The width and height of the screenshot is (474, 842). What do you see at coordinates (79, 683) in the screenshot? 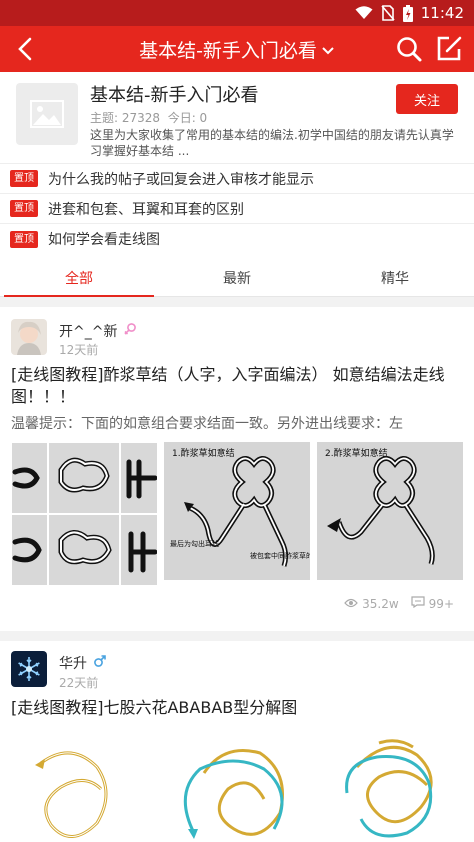
I see `post-time: 22天前` at bounding box center [79, 683].